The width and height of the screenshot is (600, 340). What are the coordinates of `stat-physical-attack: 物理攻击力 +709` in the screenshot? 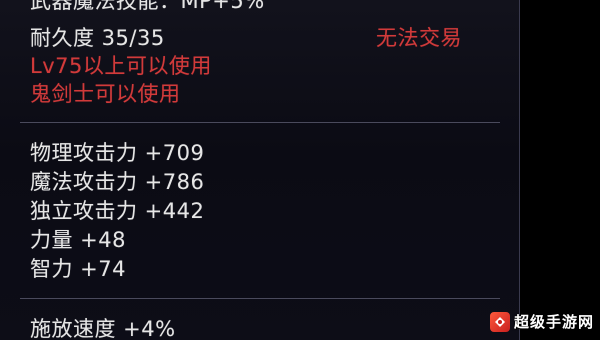 It's located at (117, 153).